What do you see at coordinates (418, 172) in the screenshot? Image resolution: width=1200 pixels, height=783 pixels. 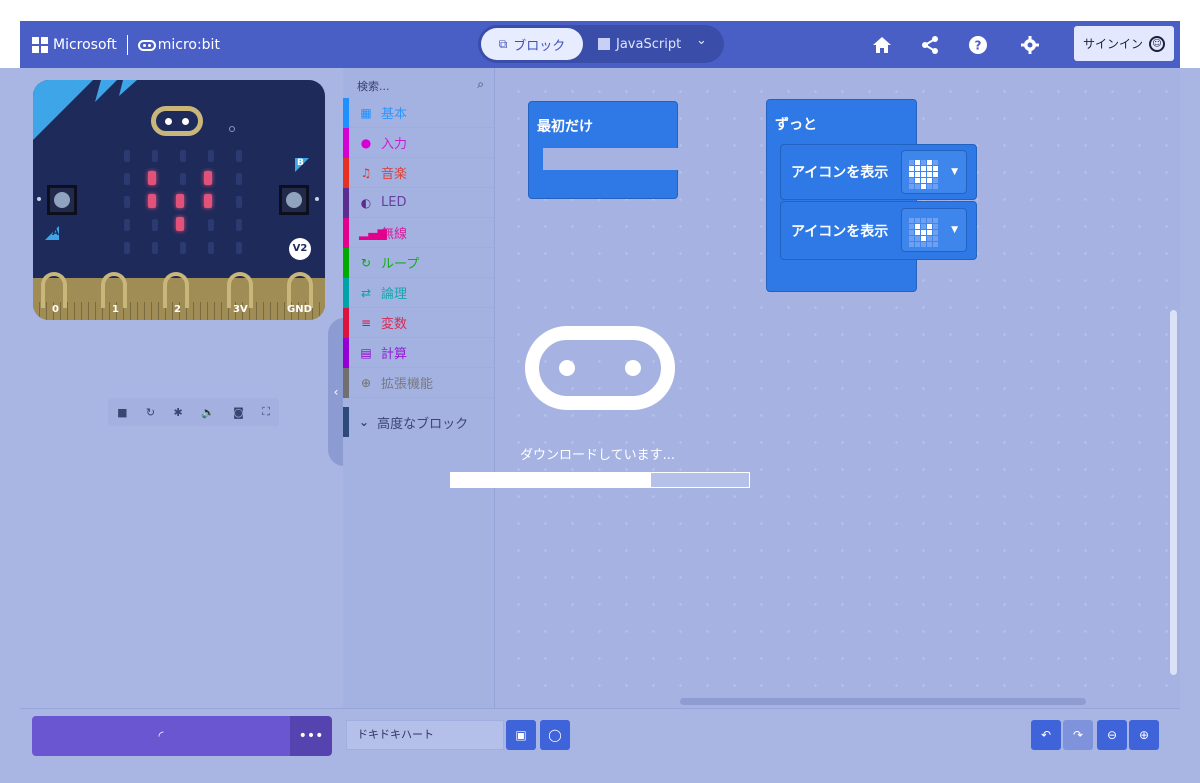 I see `toolbox-category: ♫ 音楽` at bounding box center [418, 172].